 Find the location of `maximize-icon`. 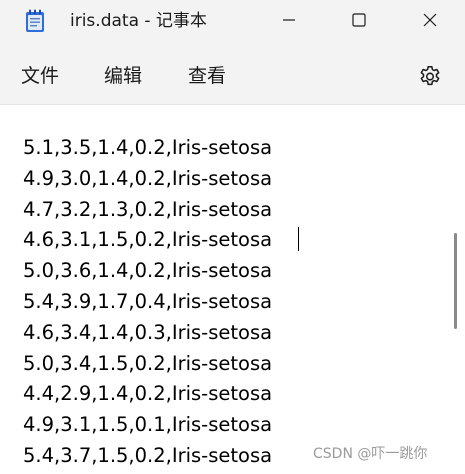

maximize-icon is located at coordinates (359, 20).